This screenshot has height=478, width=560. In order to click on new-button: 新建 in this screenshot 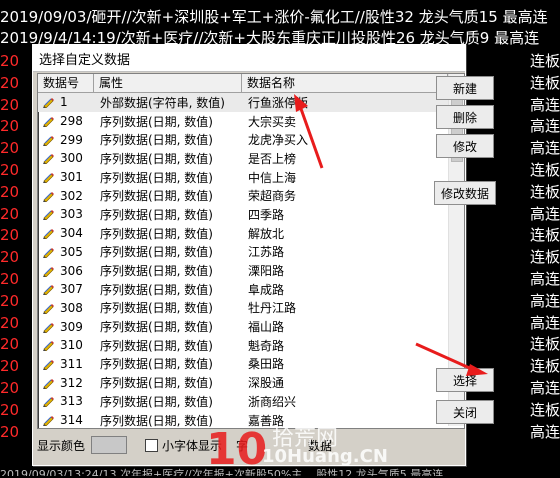, I will do `click(465, 88)`.